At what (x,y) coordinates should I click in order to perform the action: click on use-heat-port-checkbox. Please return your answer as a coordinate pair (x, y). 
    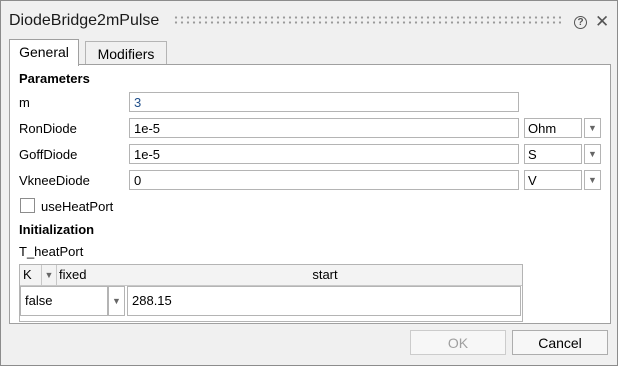
    Looking at the image, I should click on (27, 205).